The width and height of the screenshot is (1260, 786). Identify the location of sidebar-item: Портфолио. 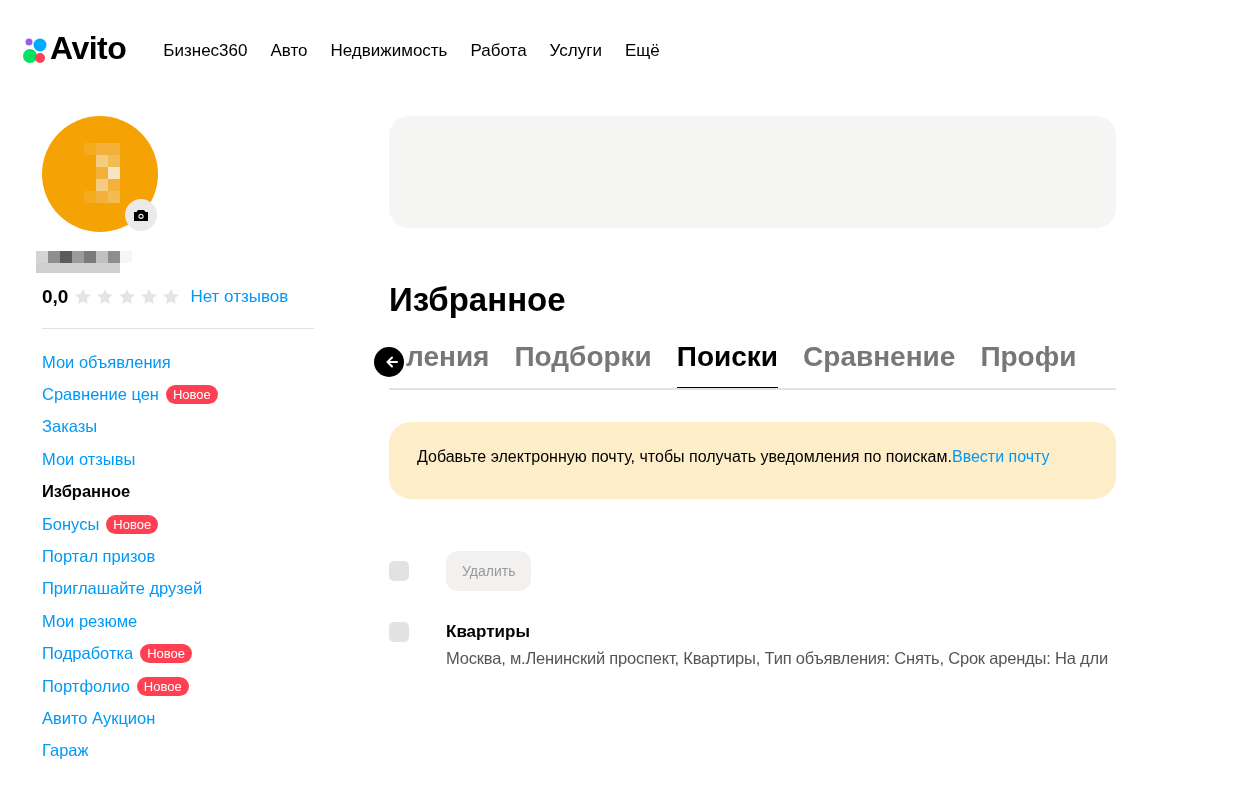
(86, 686).